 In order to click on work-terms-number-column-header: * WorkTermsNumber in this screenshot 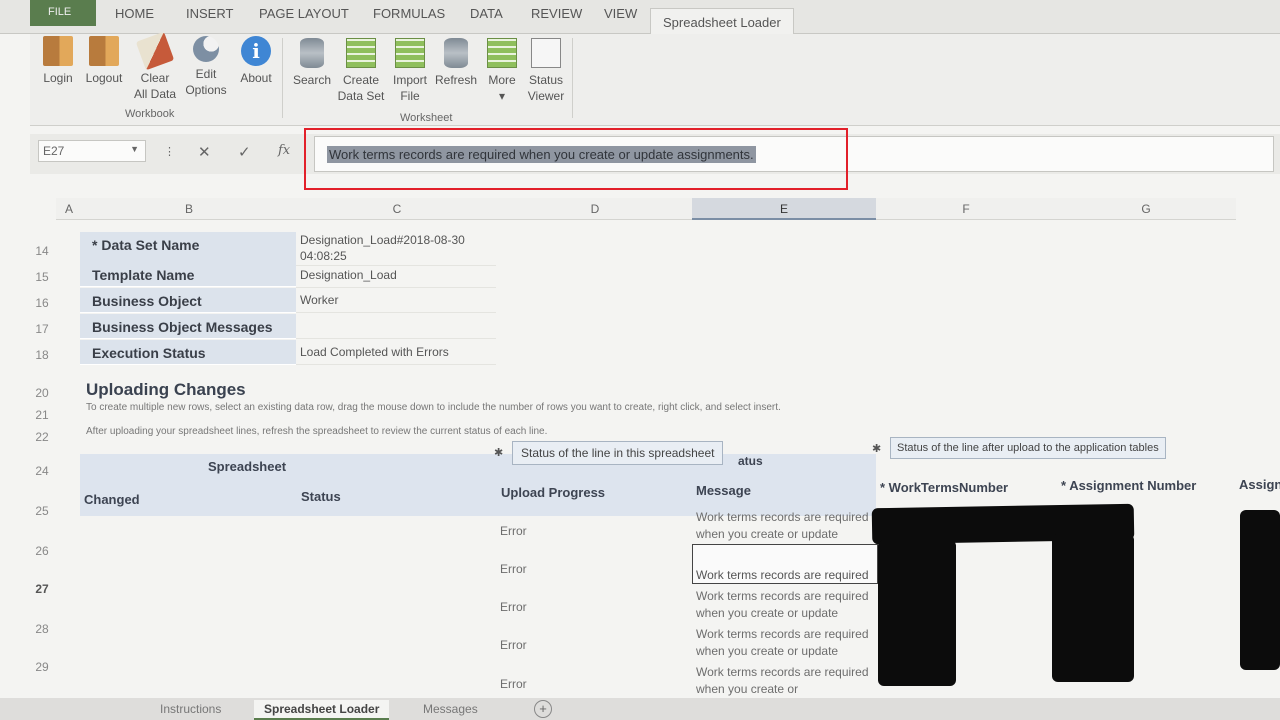, I will do `click(944, 487)`.